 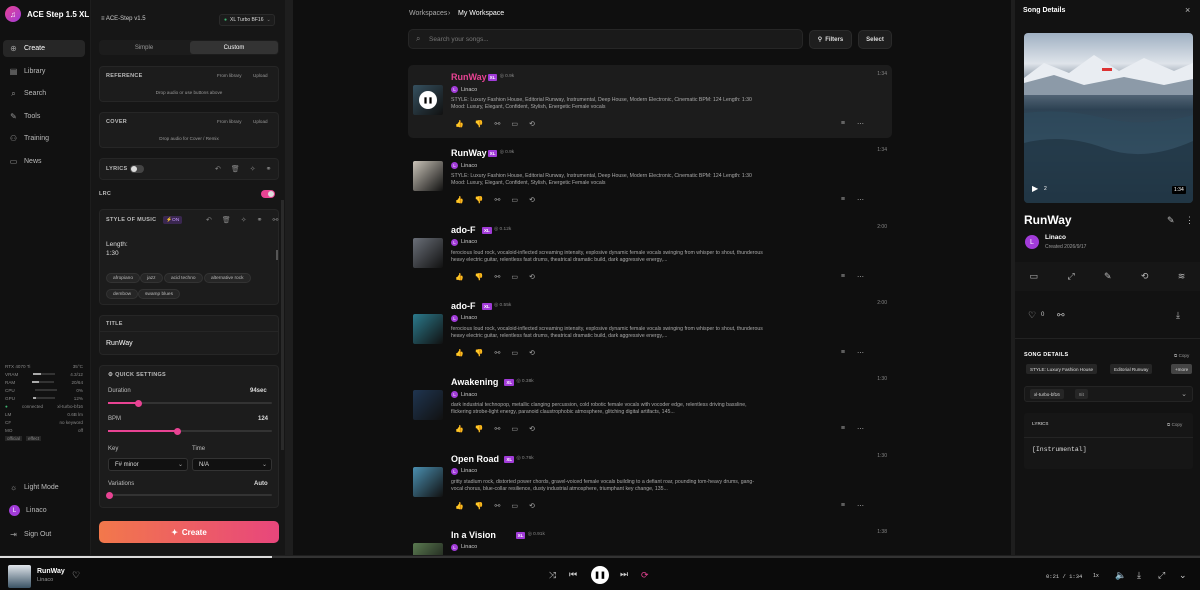 What do you see at coordinates (227, 278) in the screenshot?
I see `style-chip: alternative rock` at bounding box center [227, 278].